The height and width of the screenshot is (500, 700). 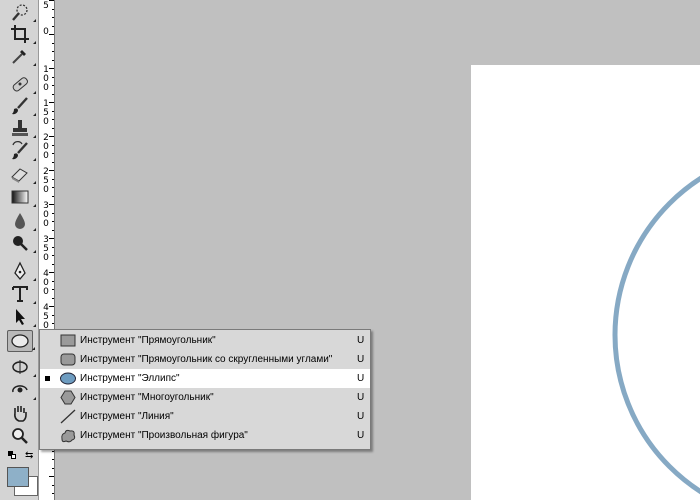 What do you see at coordinates (46, 181) in the screenshot?
I see `ruler-label: 2 5 0` at bounding box center [46, 181].